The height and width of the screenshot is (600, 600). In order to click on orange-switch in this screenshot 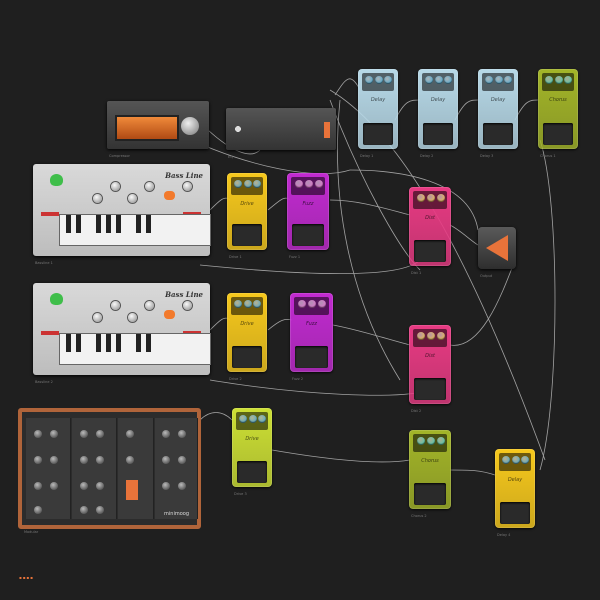, I will do `click(132, 490)`.